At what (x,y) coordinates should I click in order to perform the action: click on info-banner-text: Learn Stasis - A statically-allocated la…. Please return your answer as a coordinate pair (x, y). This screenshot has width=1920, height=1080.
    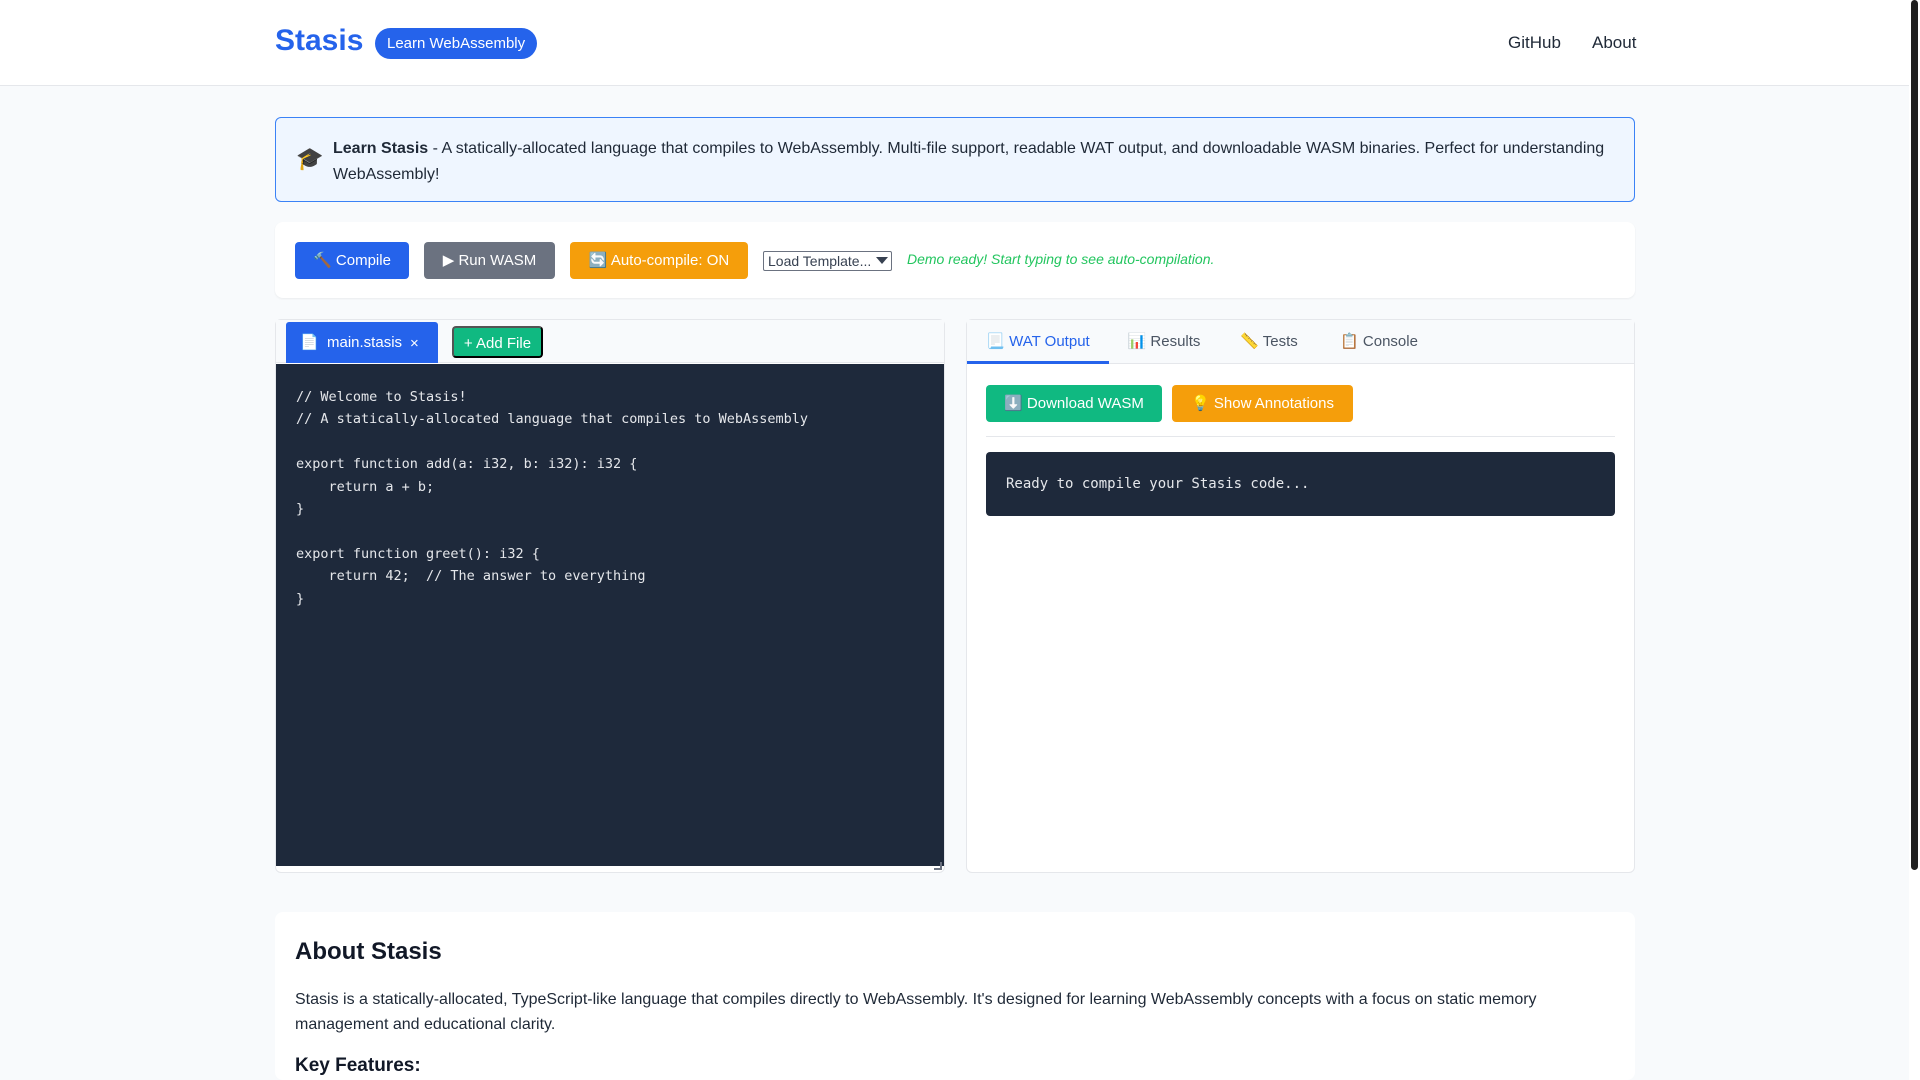
    Looking at the image, I should click on (971, 162).